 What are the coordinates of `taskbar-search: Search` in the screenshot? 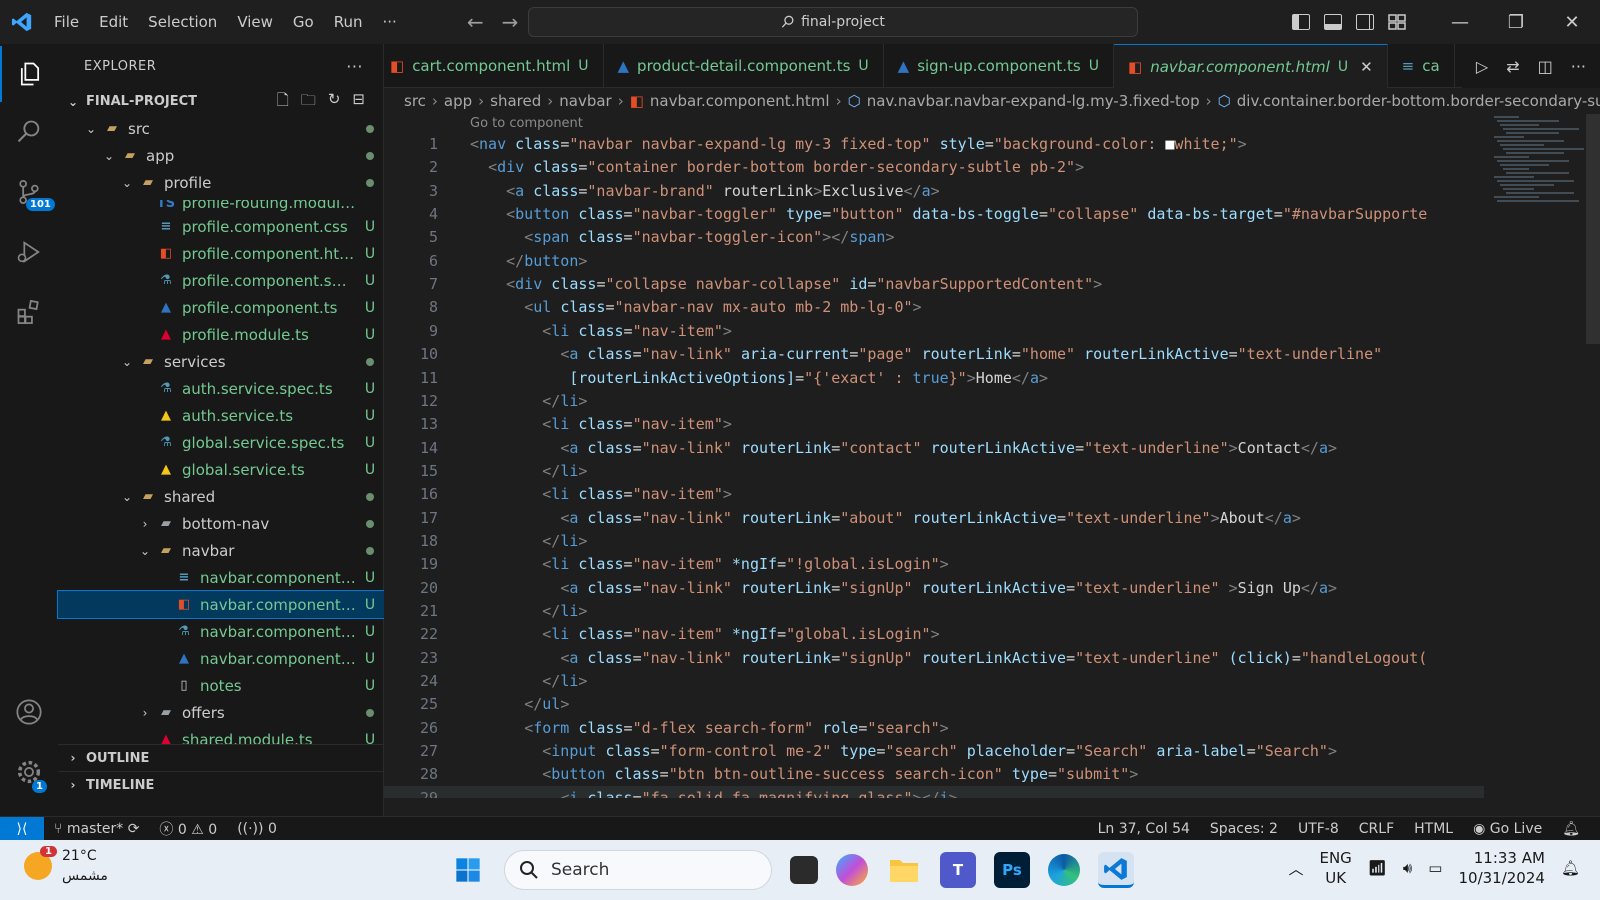 It's located at (638, 870).